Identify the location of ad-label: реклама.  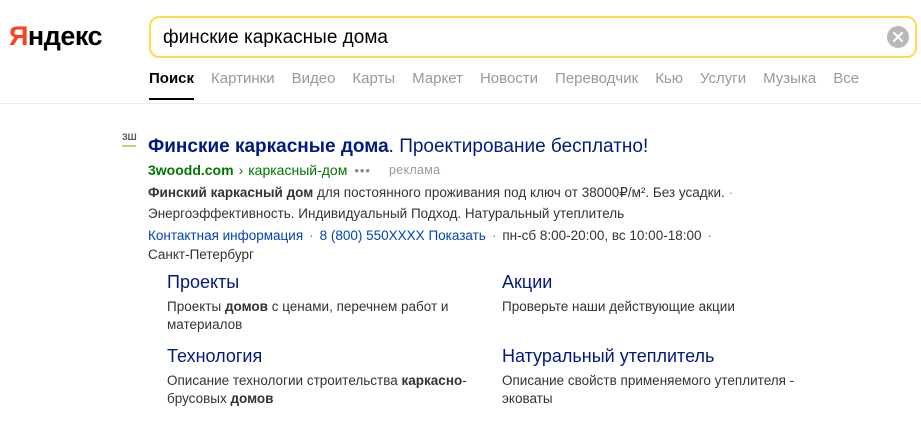
(414, 170).